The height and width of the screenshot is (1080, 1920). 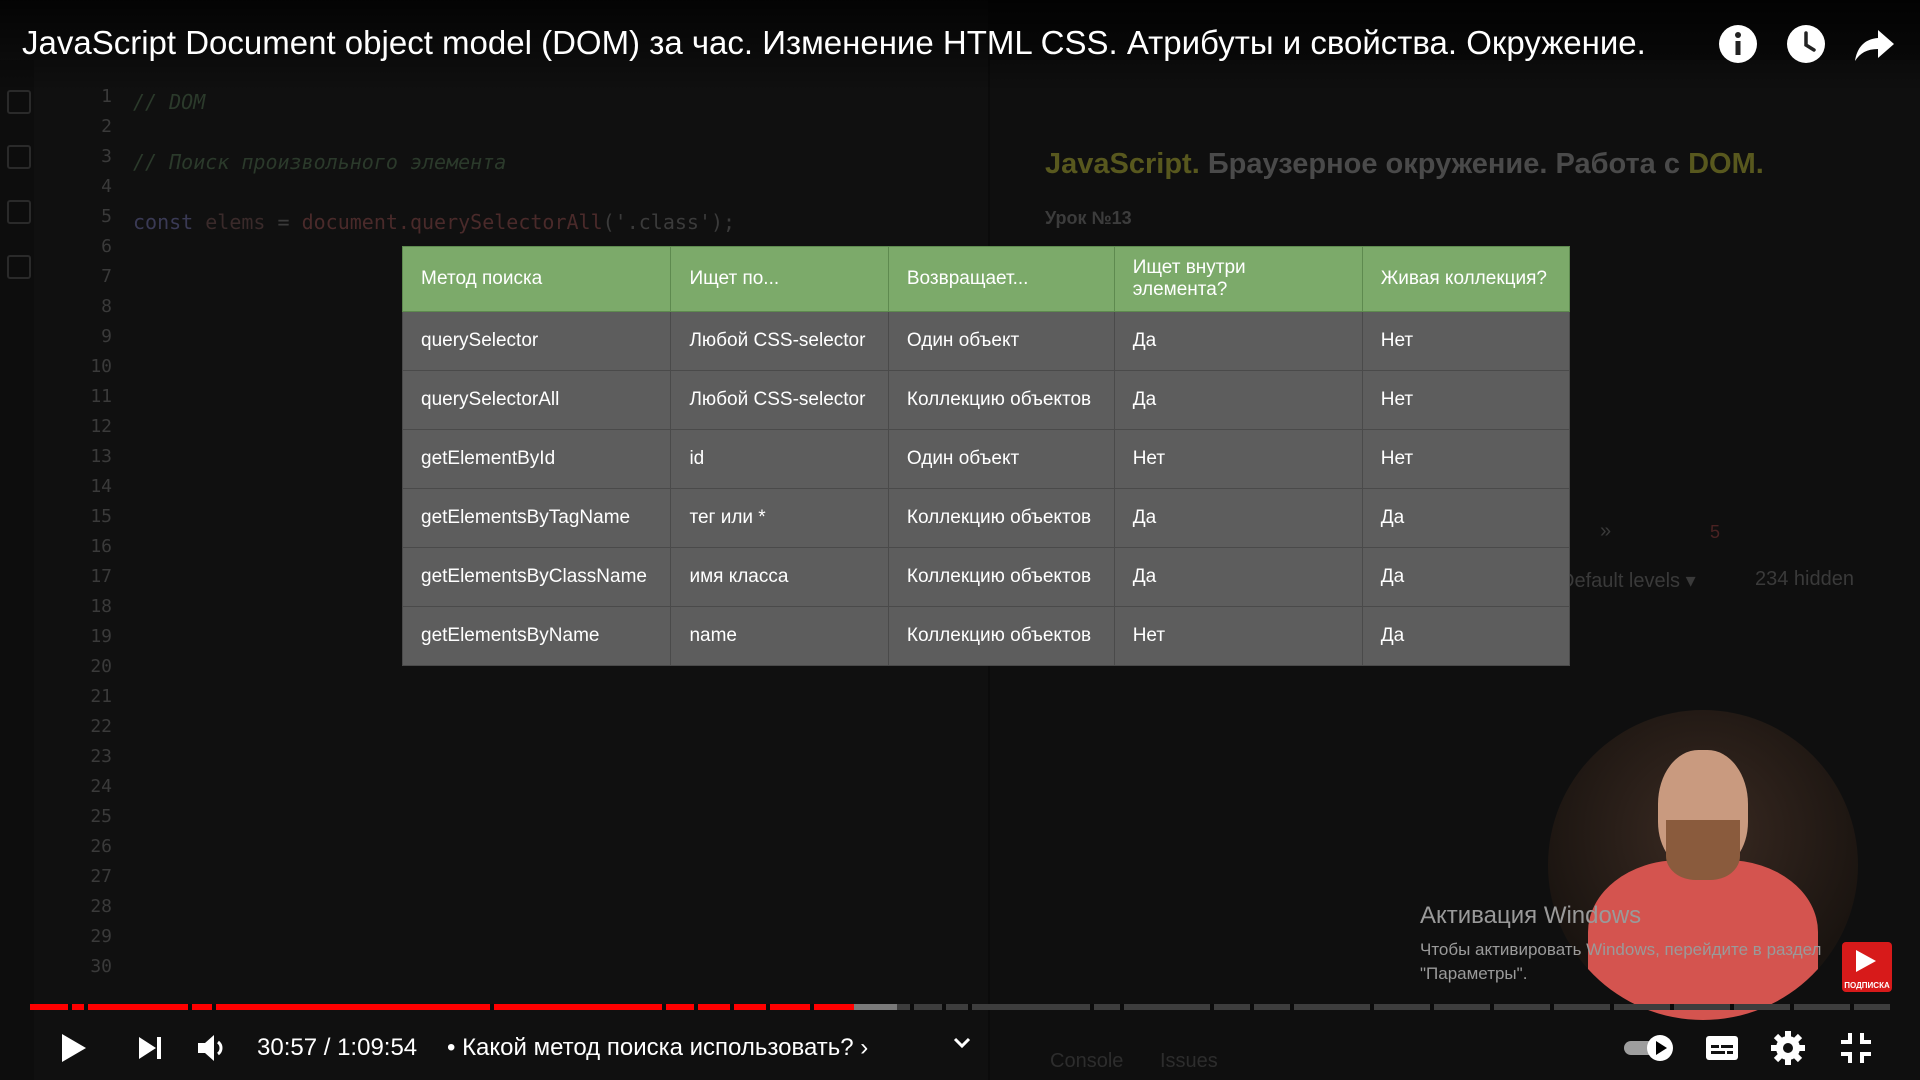 What do you see at coordinates (320, 162) in the screenshot?
I see `code-line-3: // Поиск произвольного элемента` at bounding box center [320, 162].